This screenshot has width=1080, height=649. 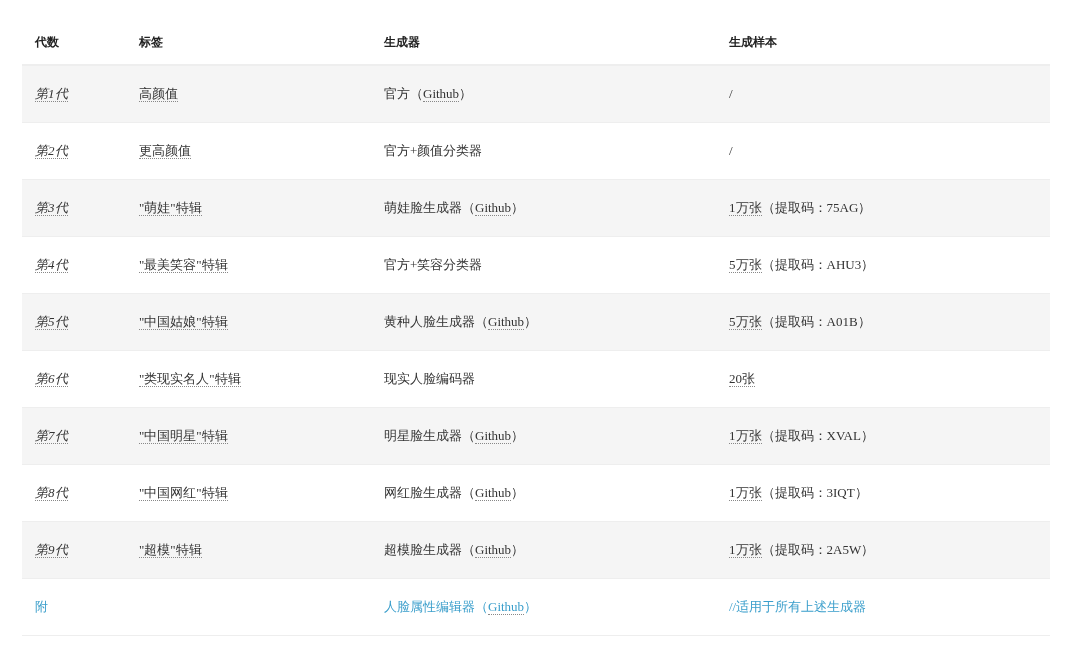 What do you see at coordinates (454, 550) in the screenshot?
I see `table-cell: 超模脸生成器（Github）` at bounding box center [454, 550].